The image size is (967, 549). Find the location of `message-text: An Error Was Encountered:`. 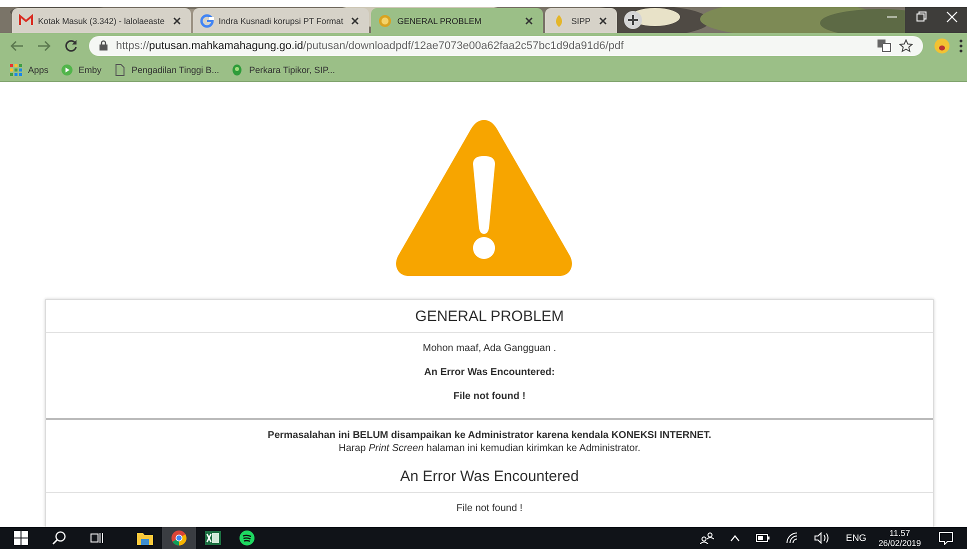

message-text: An Error Was Encountered: is located at coordinates (489, 372).